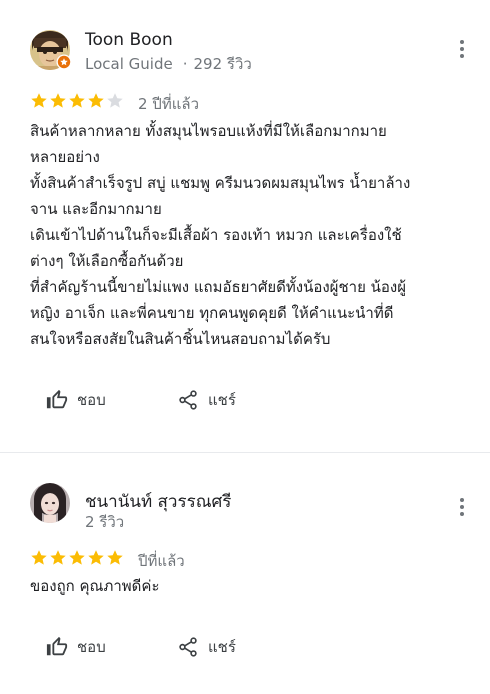 This screenshot has height=694, width=490. I want to click on avatar-image, so click(50, 503).